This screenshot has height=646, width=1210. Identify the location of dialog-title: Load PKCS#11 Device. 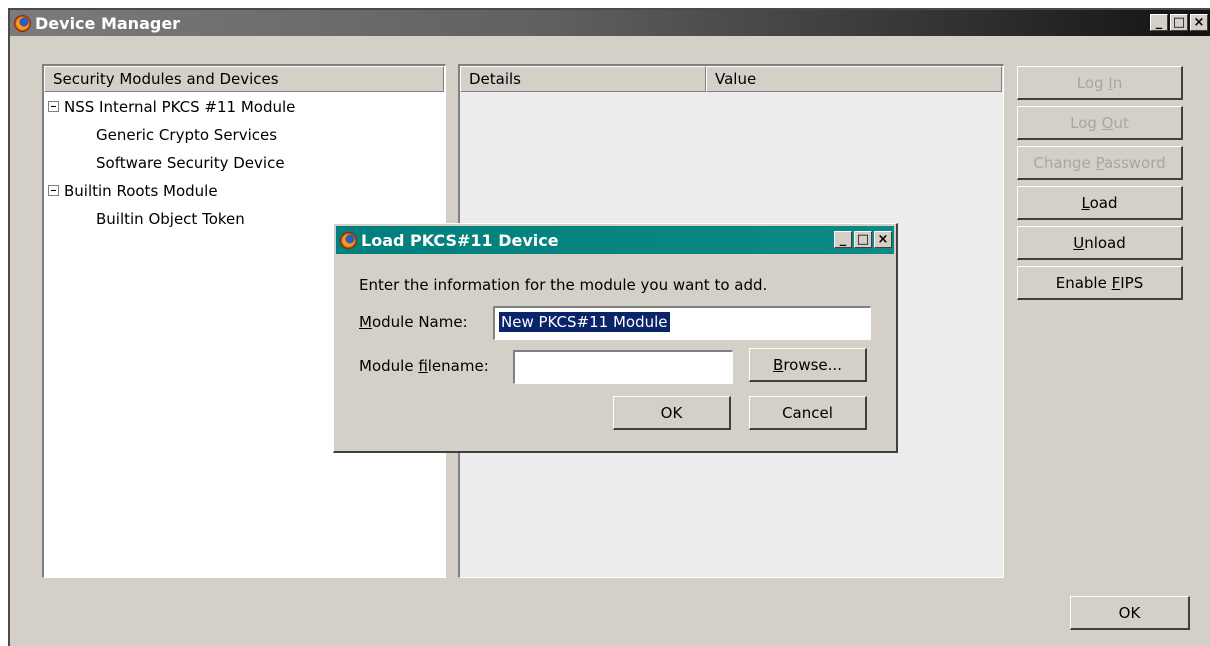
(460, 240).